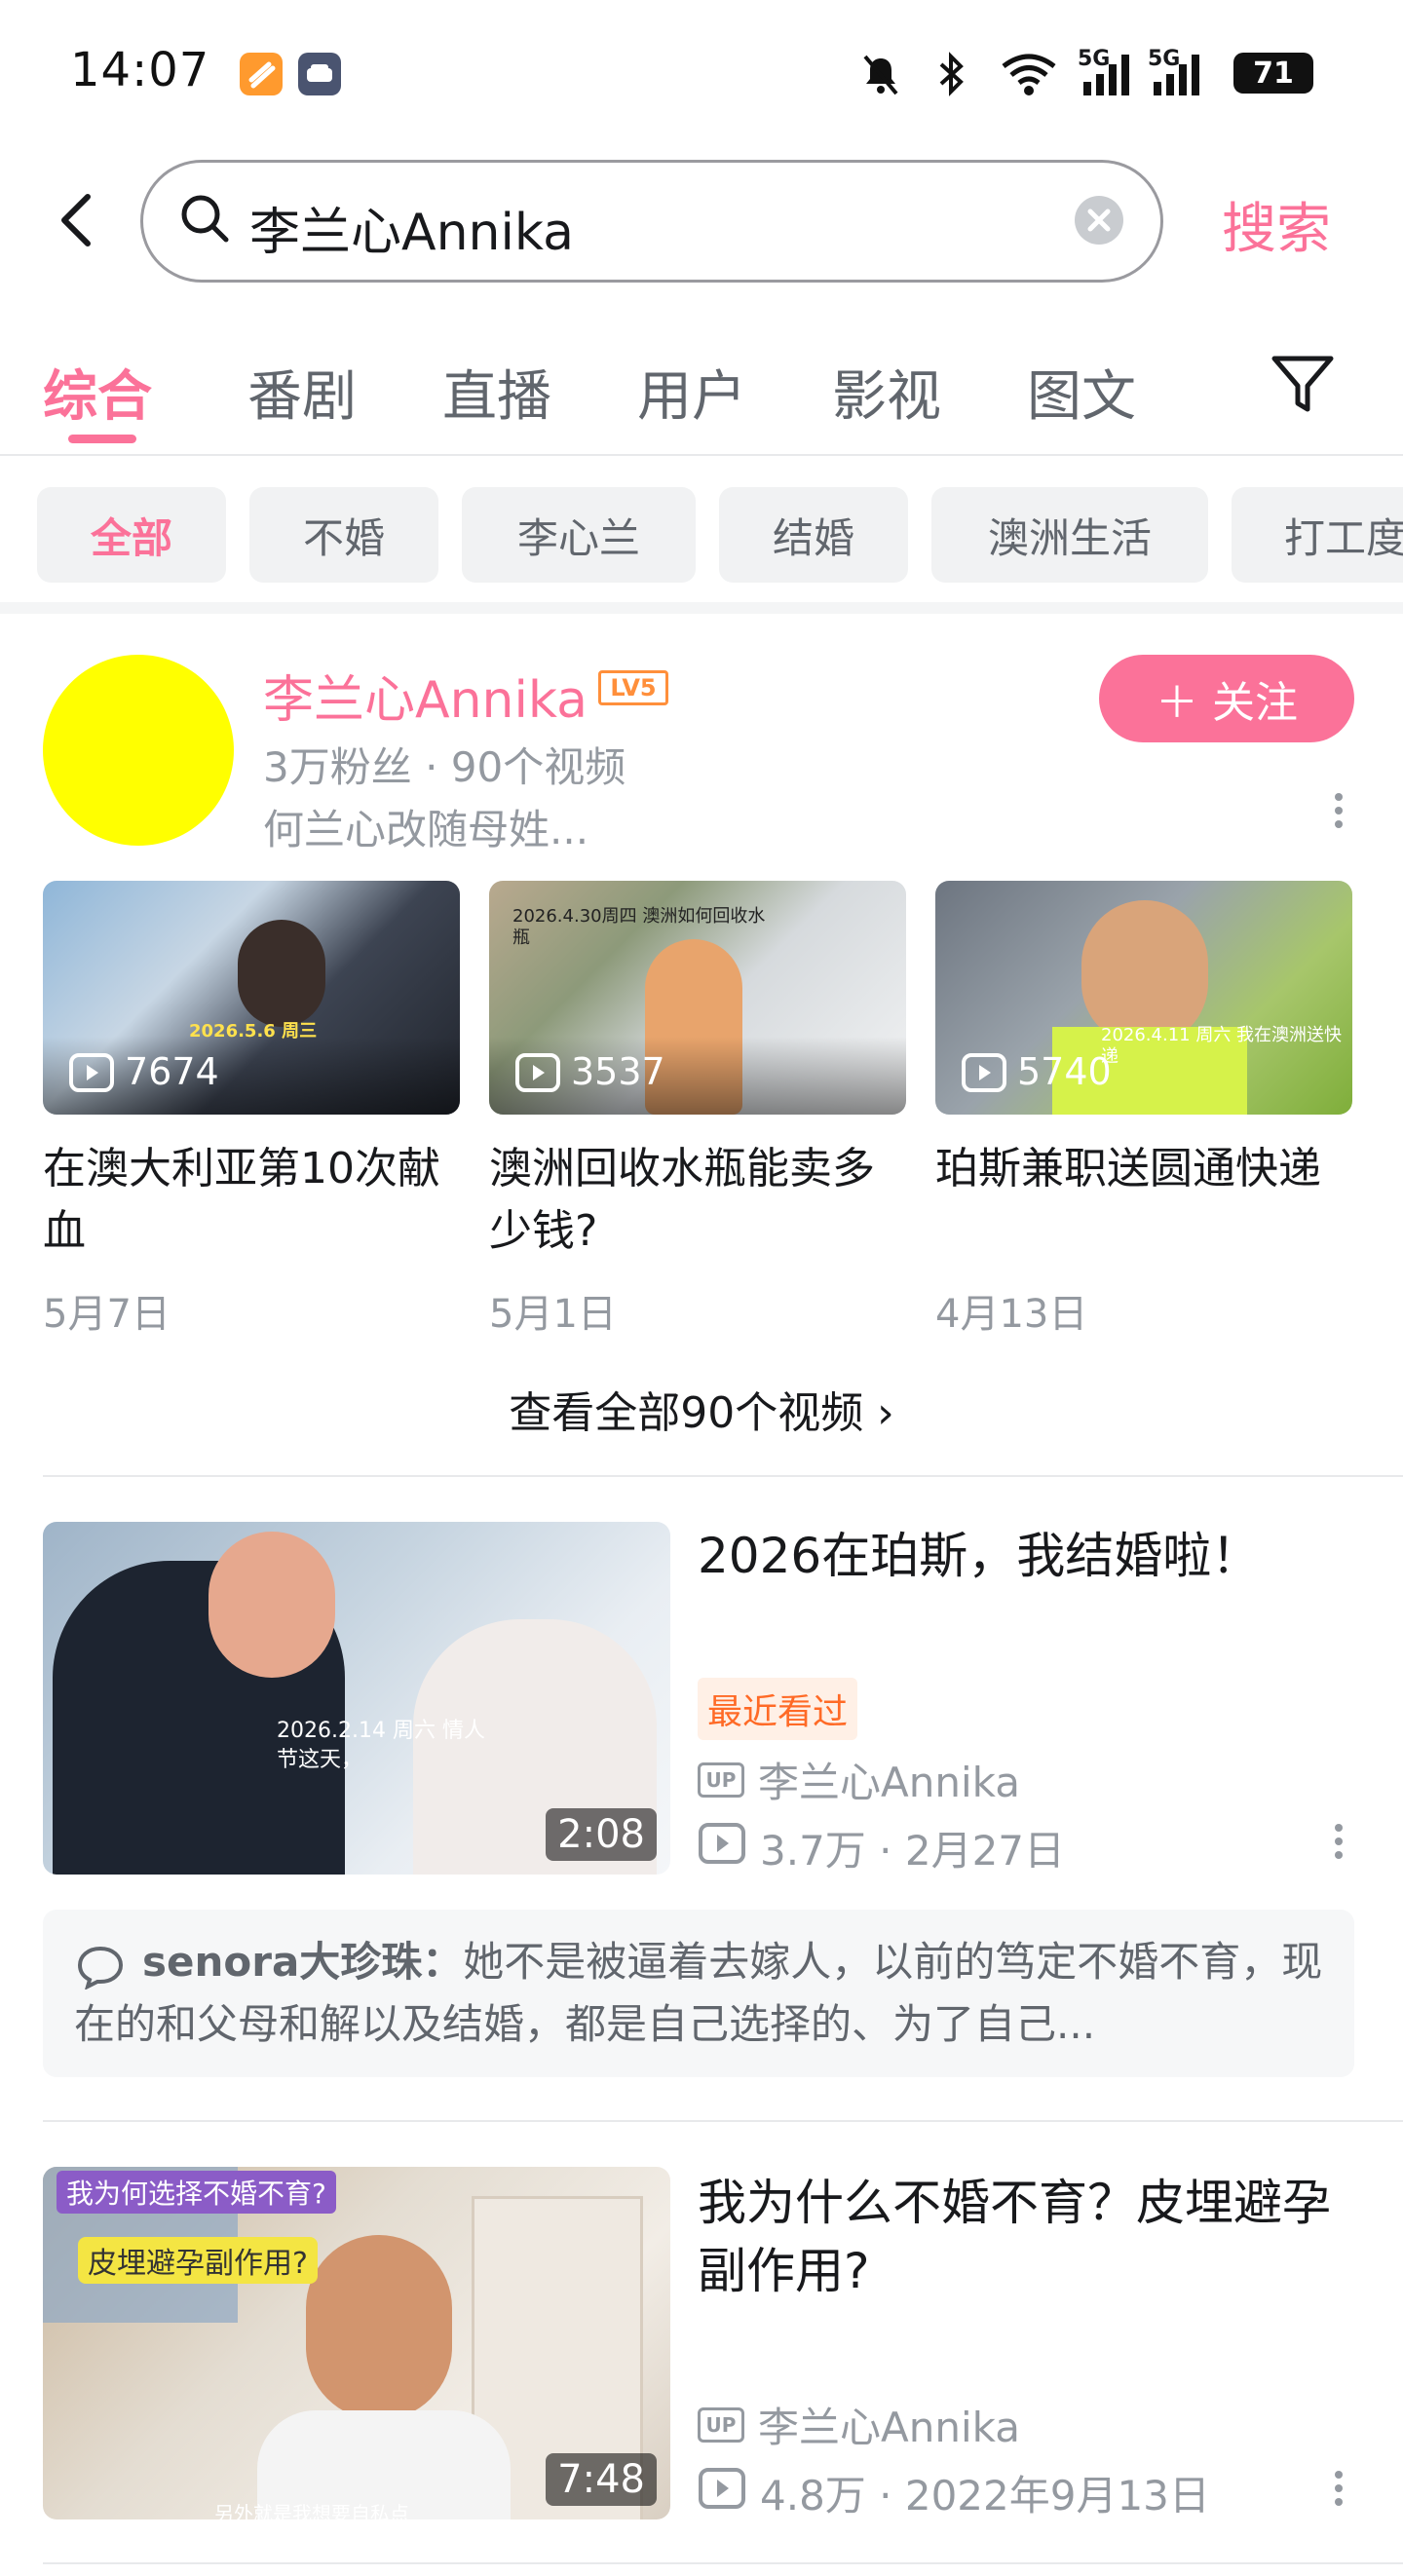 The height and width of the screenshot is (2576, 1403). Describe the element at coordinates (172, 1071) in the screenshot. I see `play-count: 7674` at that location.